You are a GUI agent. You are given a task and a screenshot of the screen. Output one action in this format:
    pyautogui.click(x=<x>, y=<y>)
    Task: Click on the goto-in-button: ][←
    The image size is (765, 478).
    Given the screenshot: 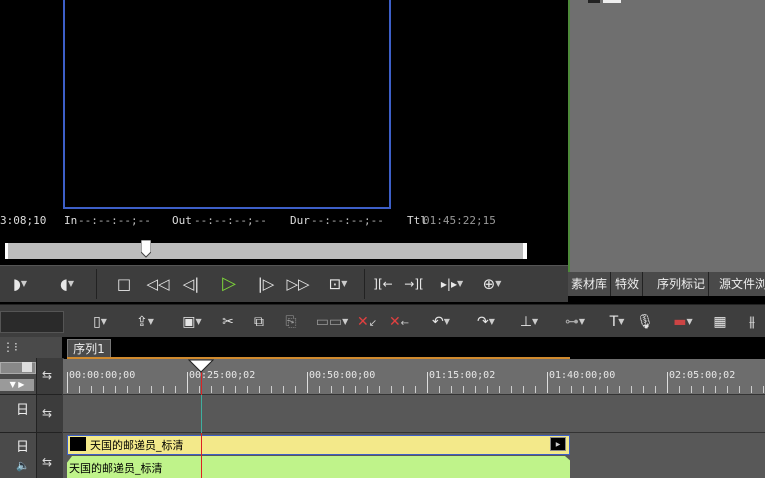 What is the action you would take?
    pyautogui.click(x=383, y=284)
    